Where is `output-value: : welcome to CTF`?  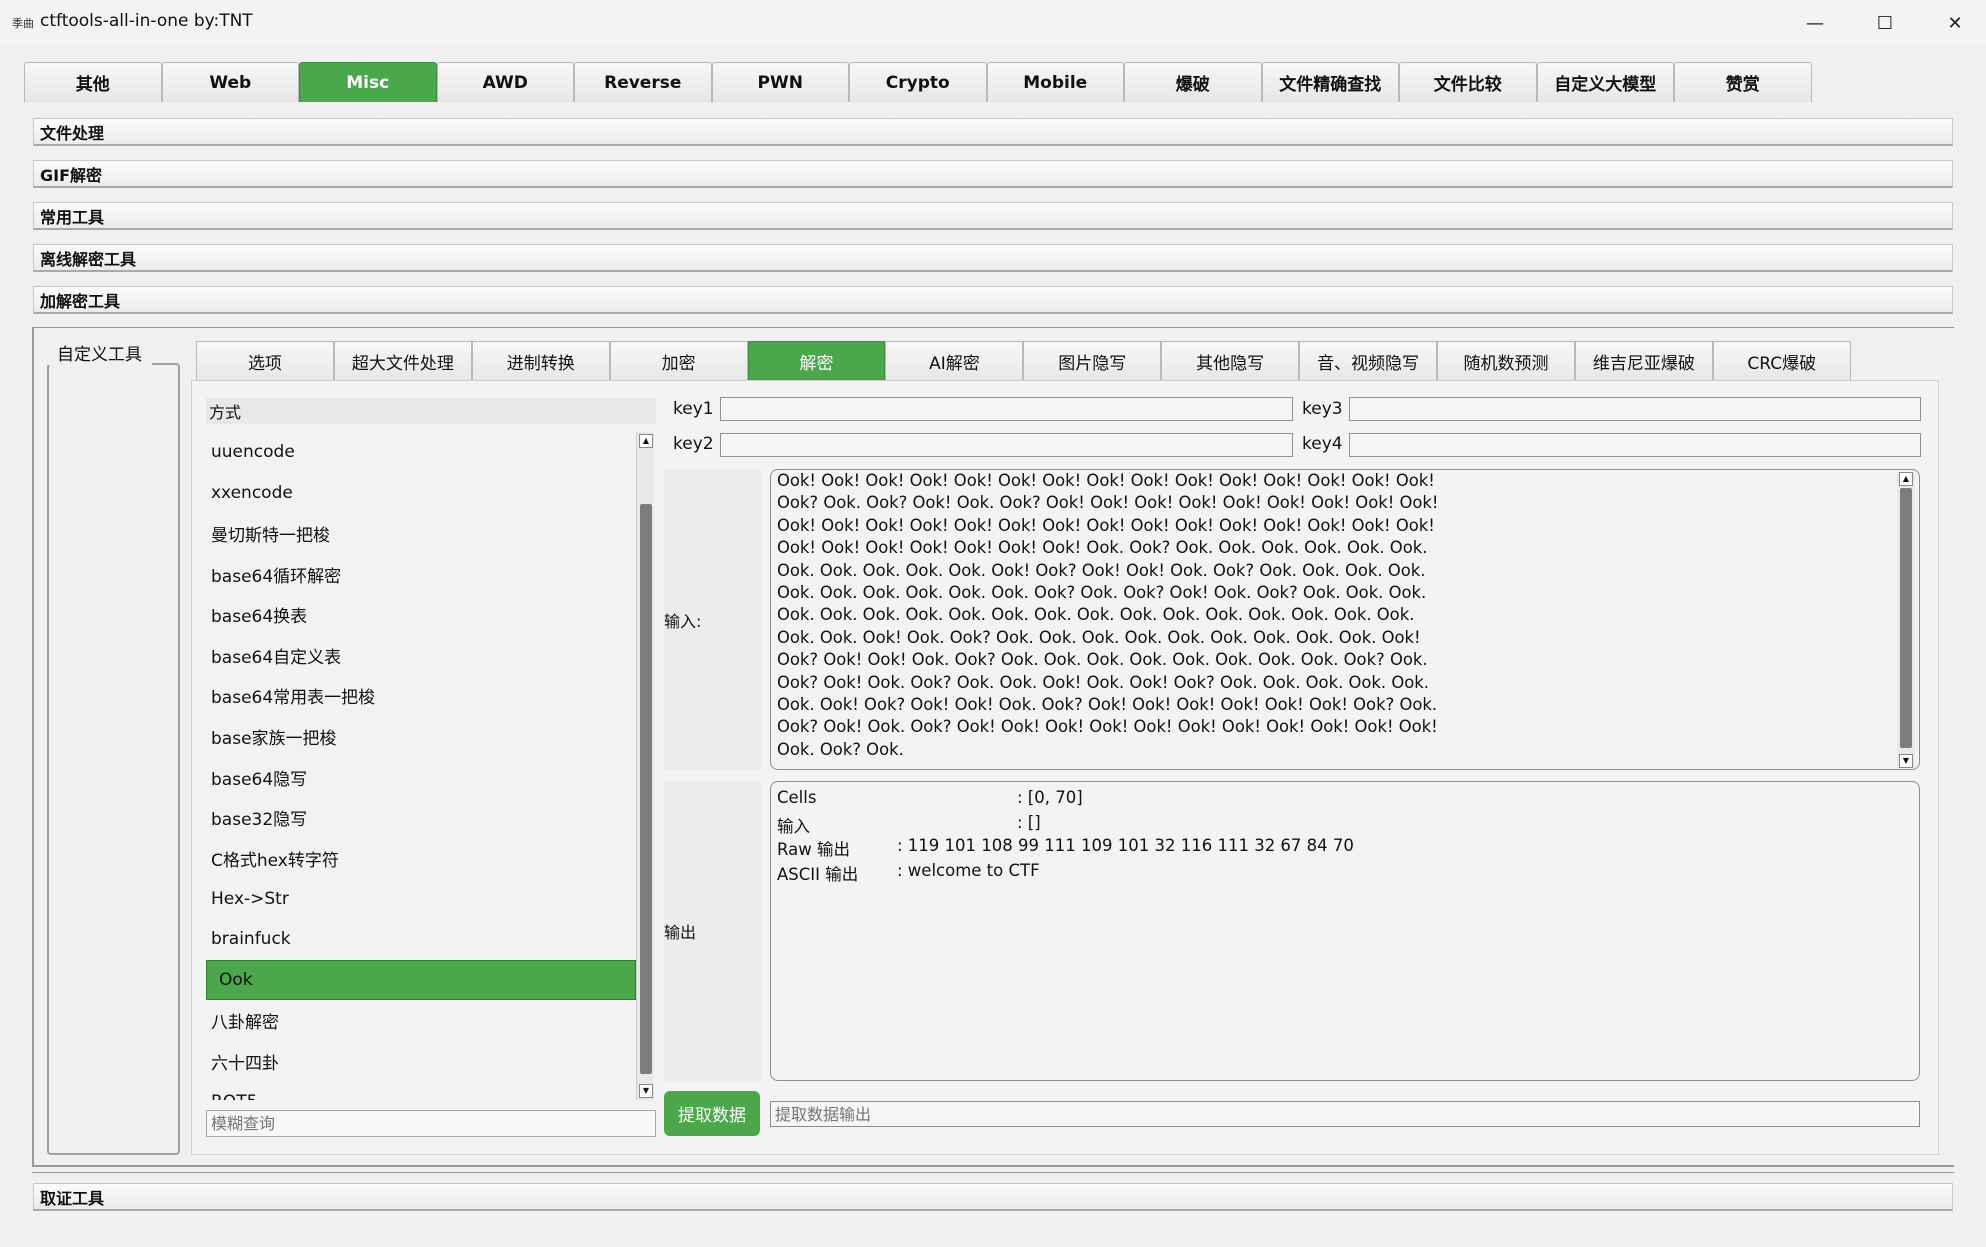 output-value: : welcome to CTF is located at coordinates (968, 870).